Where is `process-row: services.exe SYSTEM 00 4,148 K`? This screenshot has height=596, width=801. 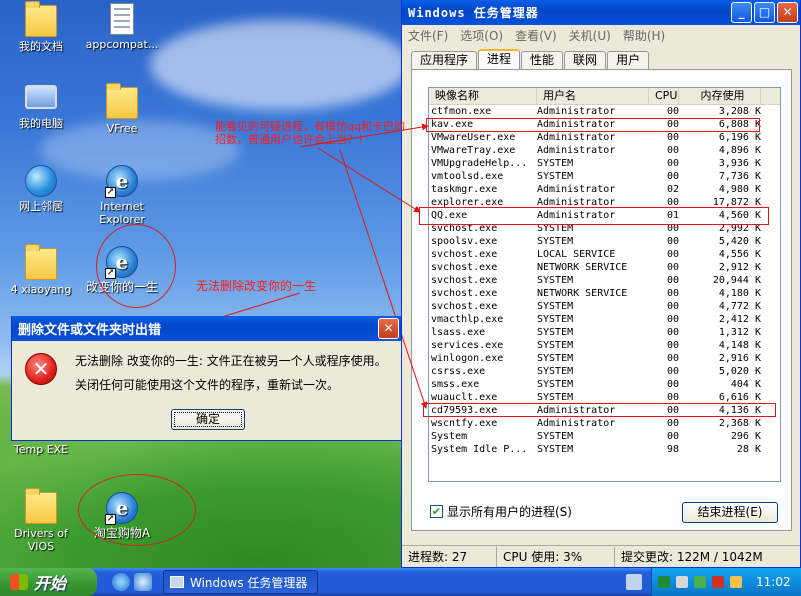
process-row: services.exe SYSTEM 00 4,148 K is located at coordinates (604, 345).